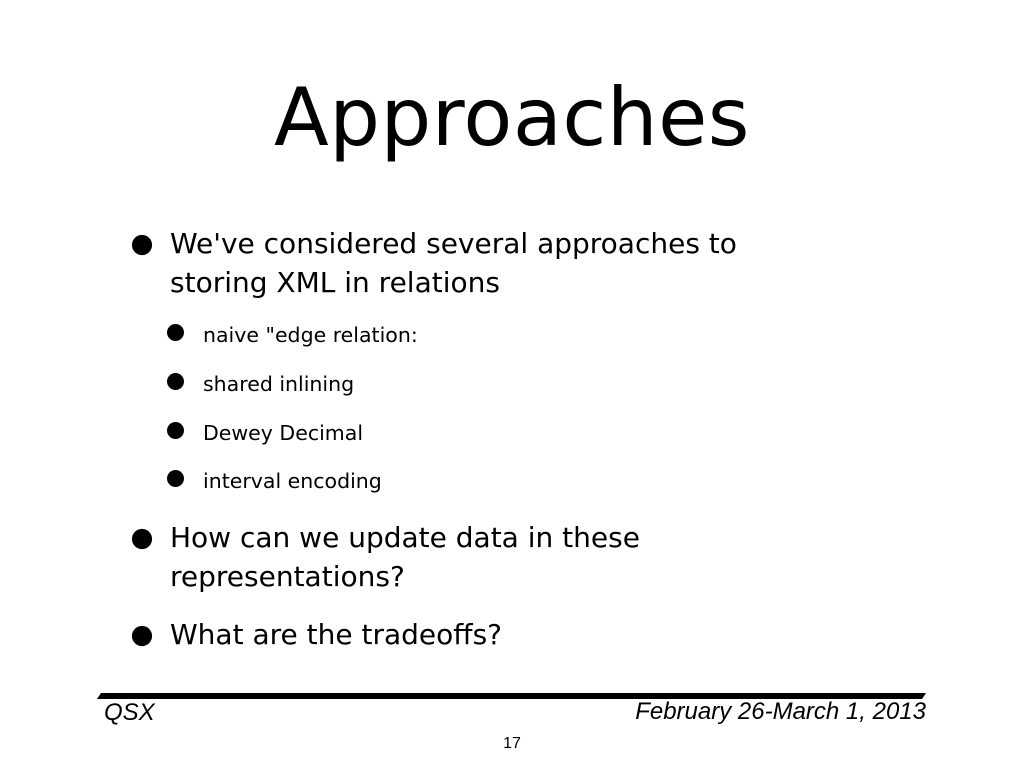 This screenshot has height=768, width=1024. I want to click on bullet-text-line: How can we update data in these, so click(405, 537).